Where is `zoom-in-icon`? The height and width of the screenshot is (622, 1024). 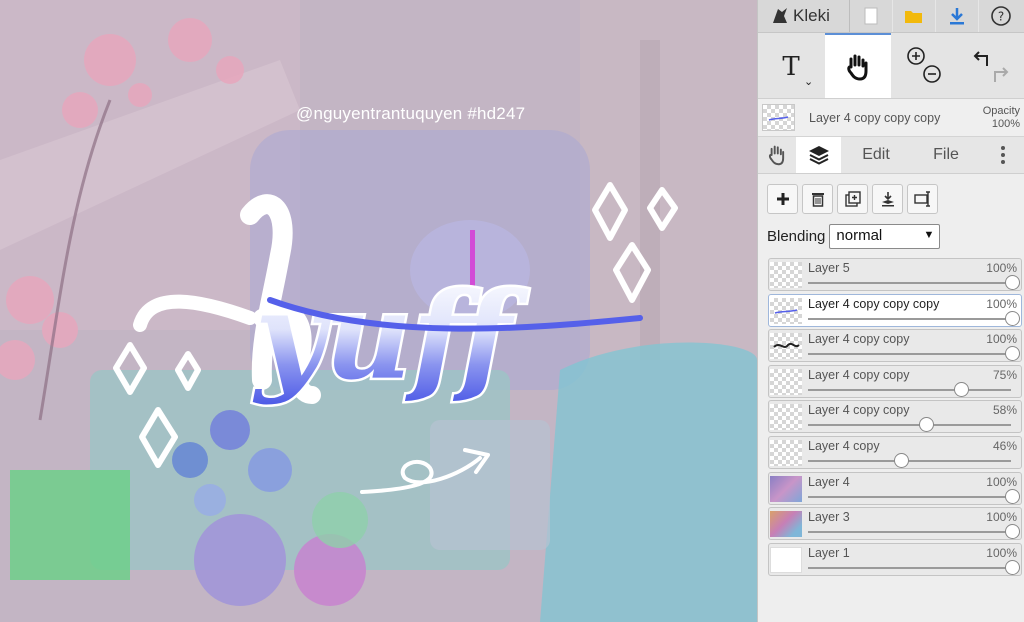 zoom-in-icon is located at coordinates (916, 55).